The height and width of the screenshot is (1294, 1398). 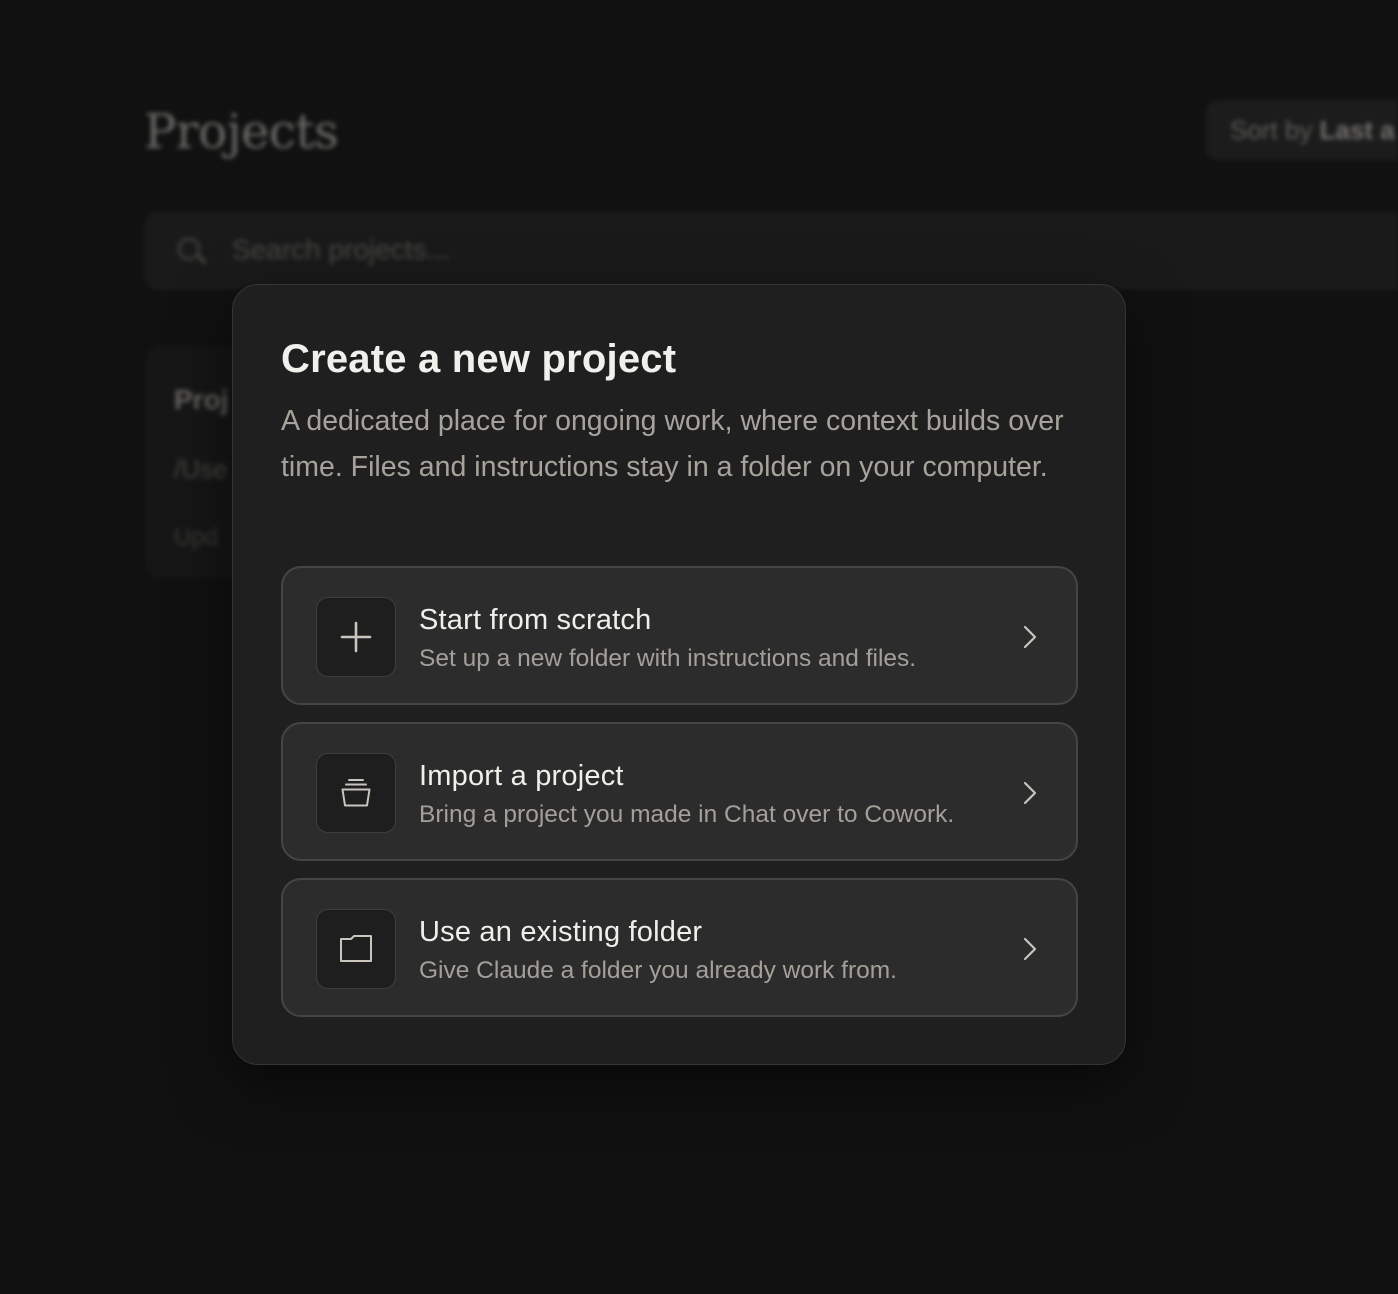 I want to click on sort-value: Last a, so click(x=1357, y=130).